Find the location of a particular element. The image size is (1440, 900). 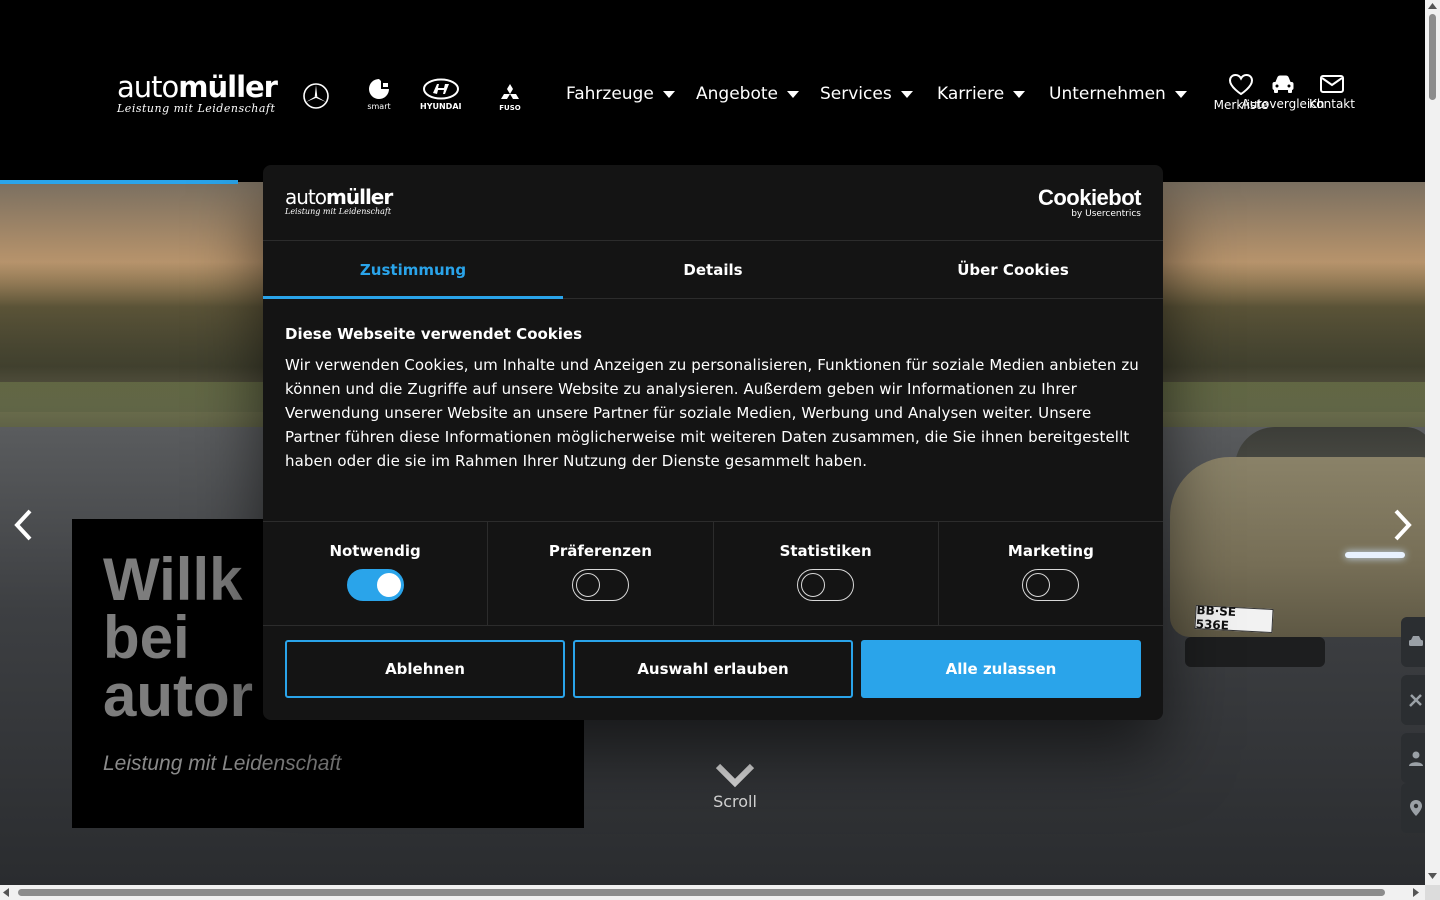

brand-caption-hyundai: HYUNDAI is located at coordinates (441, 106).